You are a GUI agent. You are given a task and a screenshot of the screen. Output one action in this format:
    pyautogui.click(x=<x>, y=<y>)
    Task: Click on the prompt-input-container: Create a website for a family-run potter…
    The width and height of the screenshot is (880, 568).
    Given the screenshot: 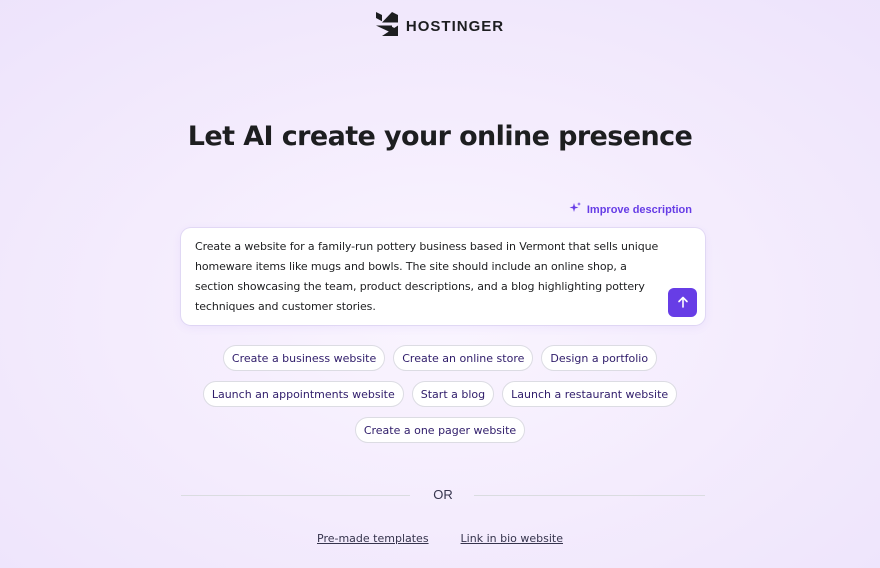 What is the action you would take?
    pyautogui.click(x=443, y=276)
    